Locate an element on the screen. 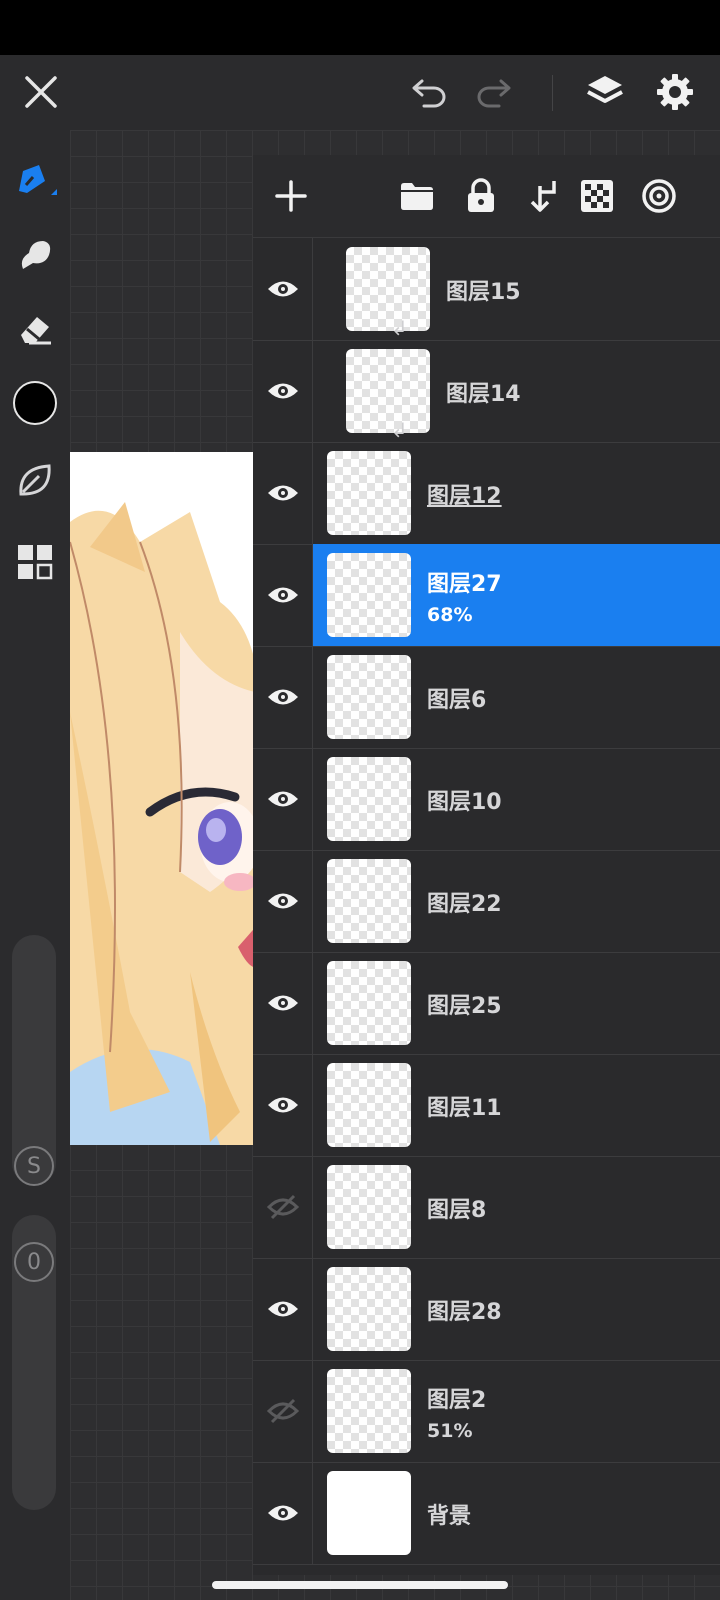 This screenshot has width=720, height=1600. undo-button is located at coordinates (430, 92).